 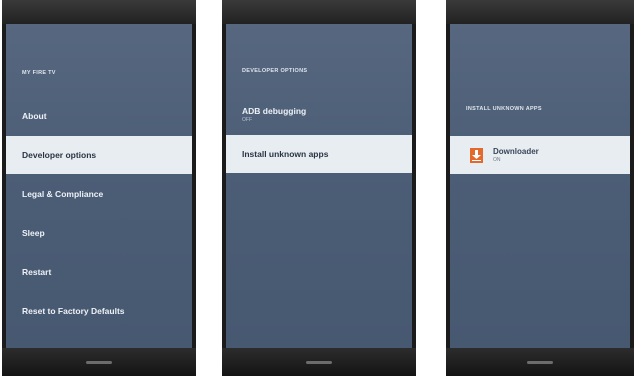 What do you see at coordinates (516, 151) in the screenshot?
I see `app-name: Downloader` at bounding box center [516, 151].